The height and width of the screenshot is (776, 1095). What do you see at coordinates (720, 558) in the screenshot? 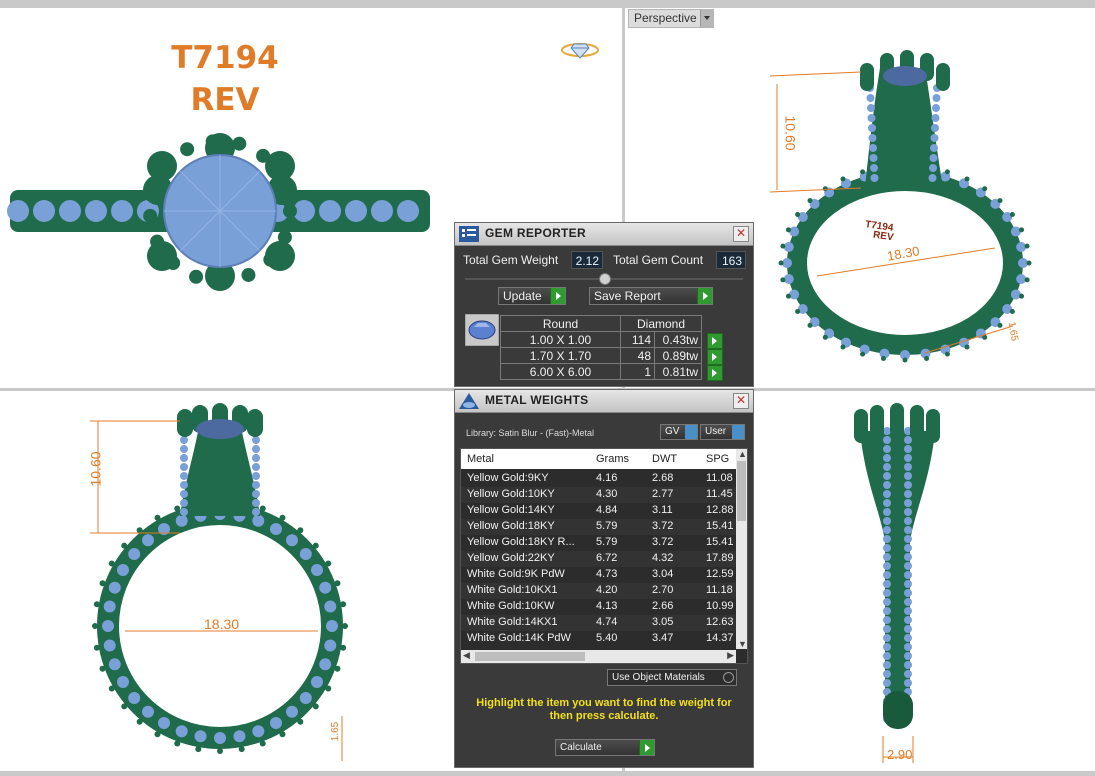
I see `metal-cell-spg: 17.89` at bounding box center [720, 558].